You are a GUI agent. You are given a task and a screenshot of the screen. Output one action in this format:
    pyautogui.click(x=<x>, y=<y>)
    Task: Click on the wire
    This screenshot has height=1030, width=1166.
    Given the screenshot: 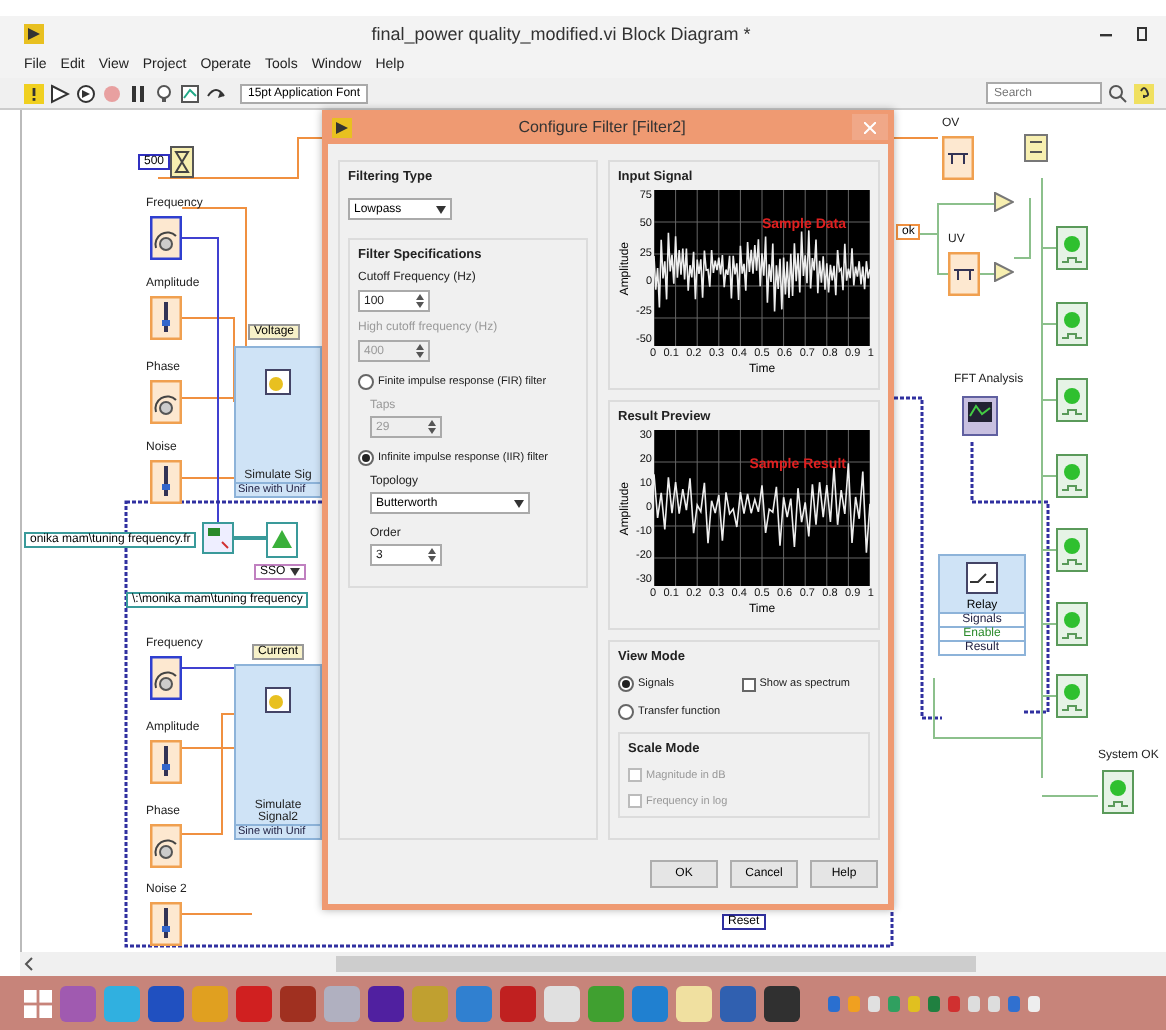 What is the action you would take?
    pyautogui.click(x=916, y=138)
    